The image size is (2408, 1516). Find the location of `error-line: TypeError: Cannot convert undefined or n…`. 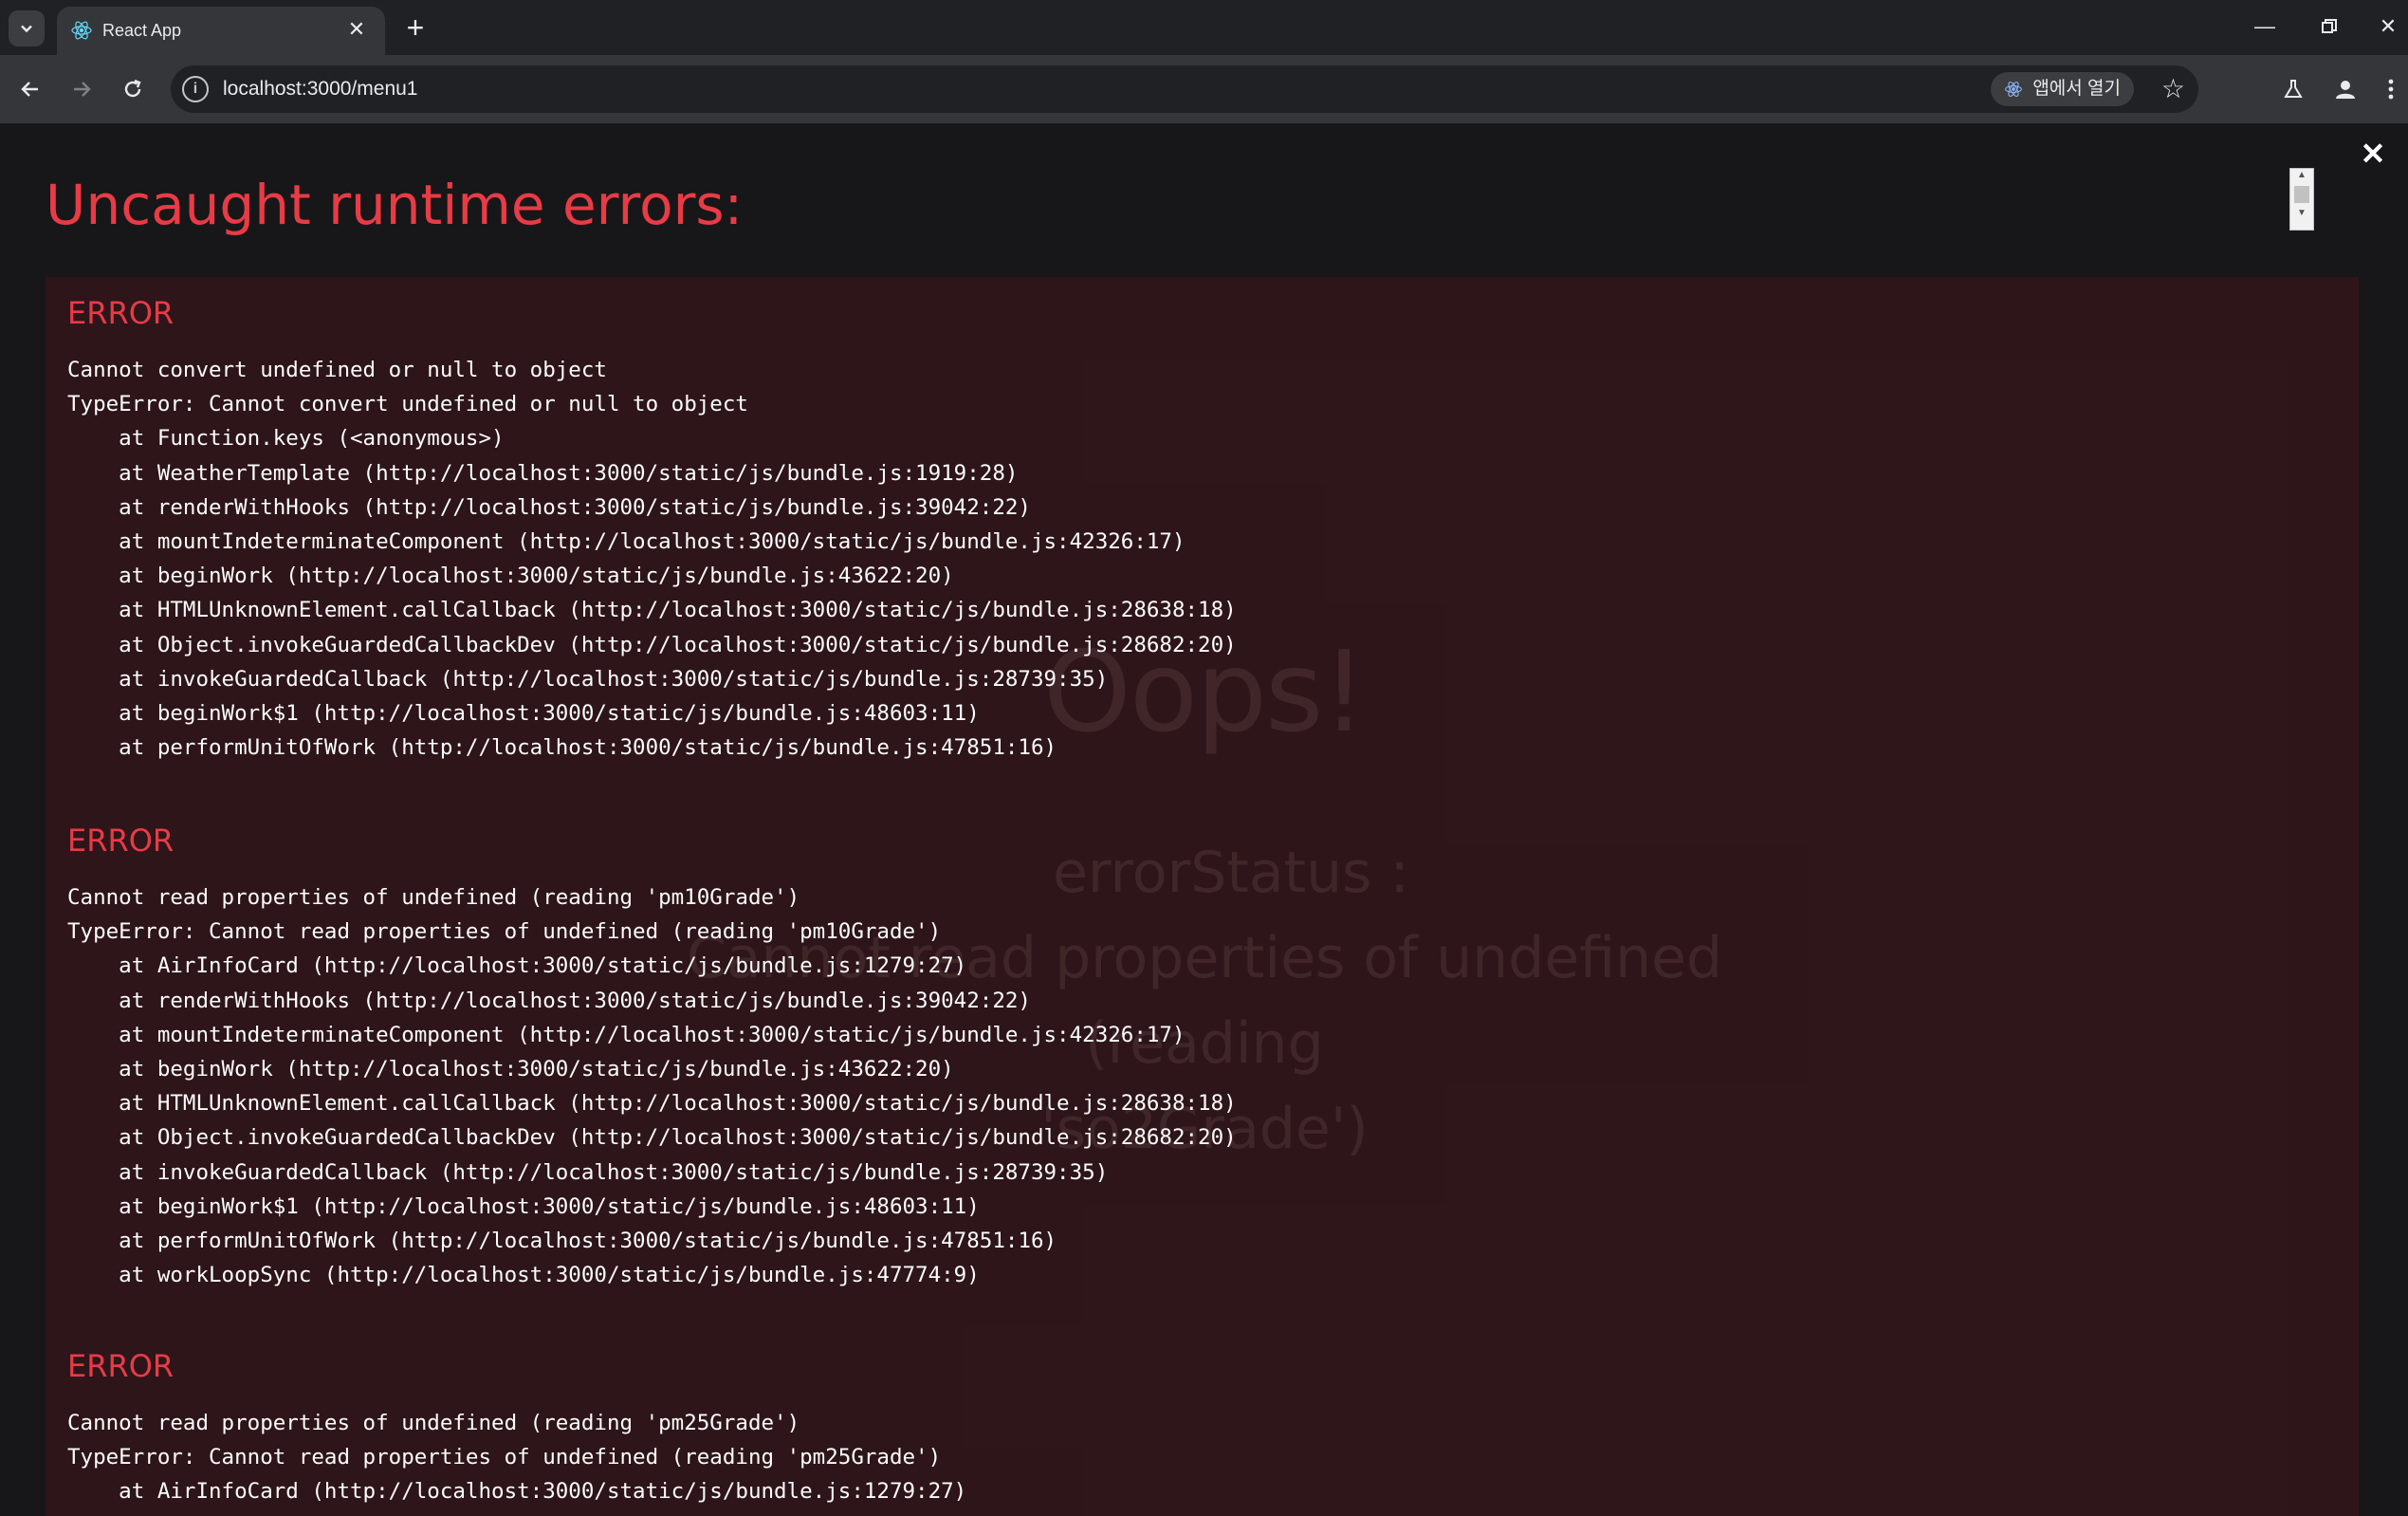

error-line: TypeError: Cannot convert undefined or n… is located at coordinates (408, 404).